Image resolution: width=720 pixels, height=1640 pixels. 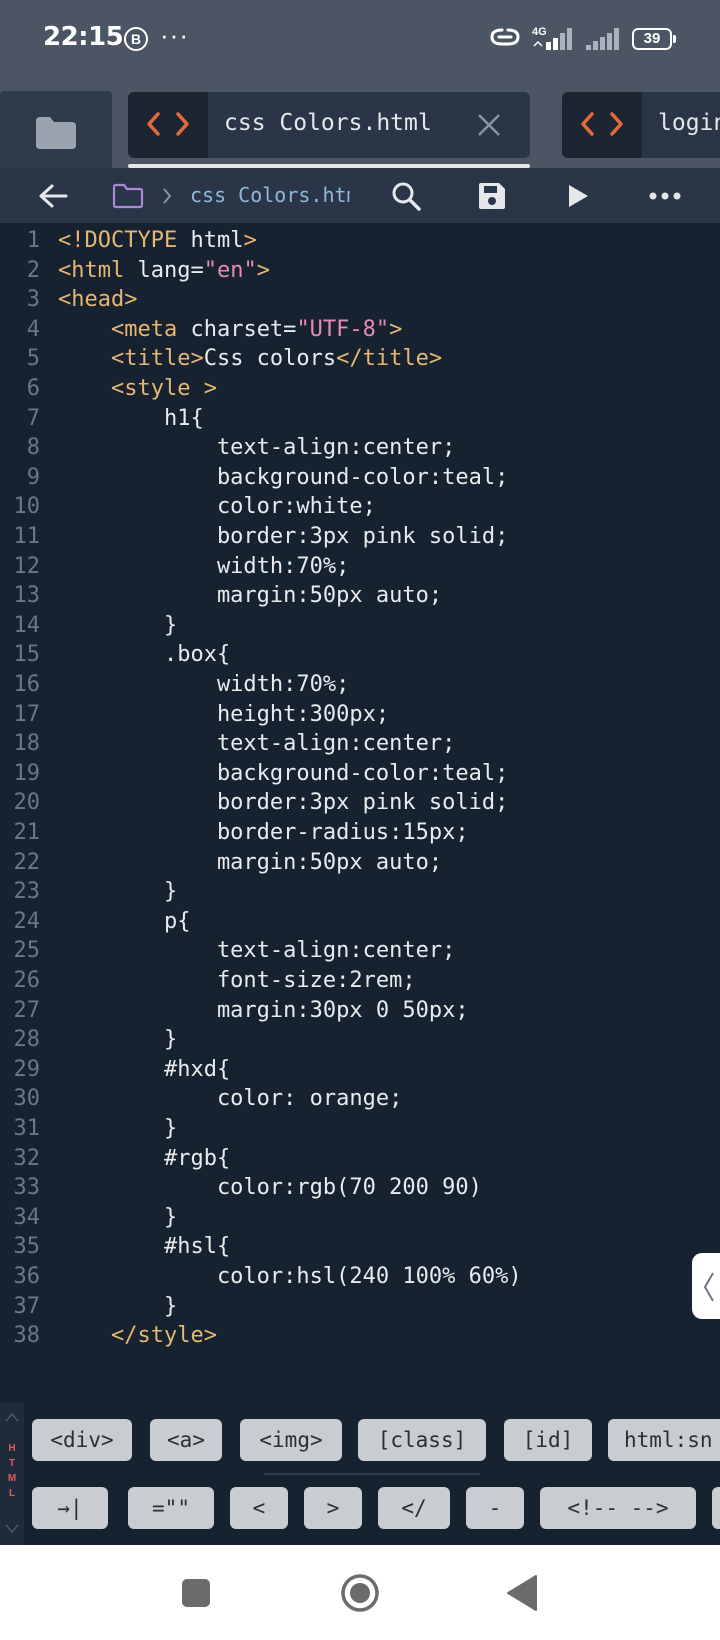 I want to click on code-line: 6 <style >, so click(x=360, y=388).